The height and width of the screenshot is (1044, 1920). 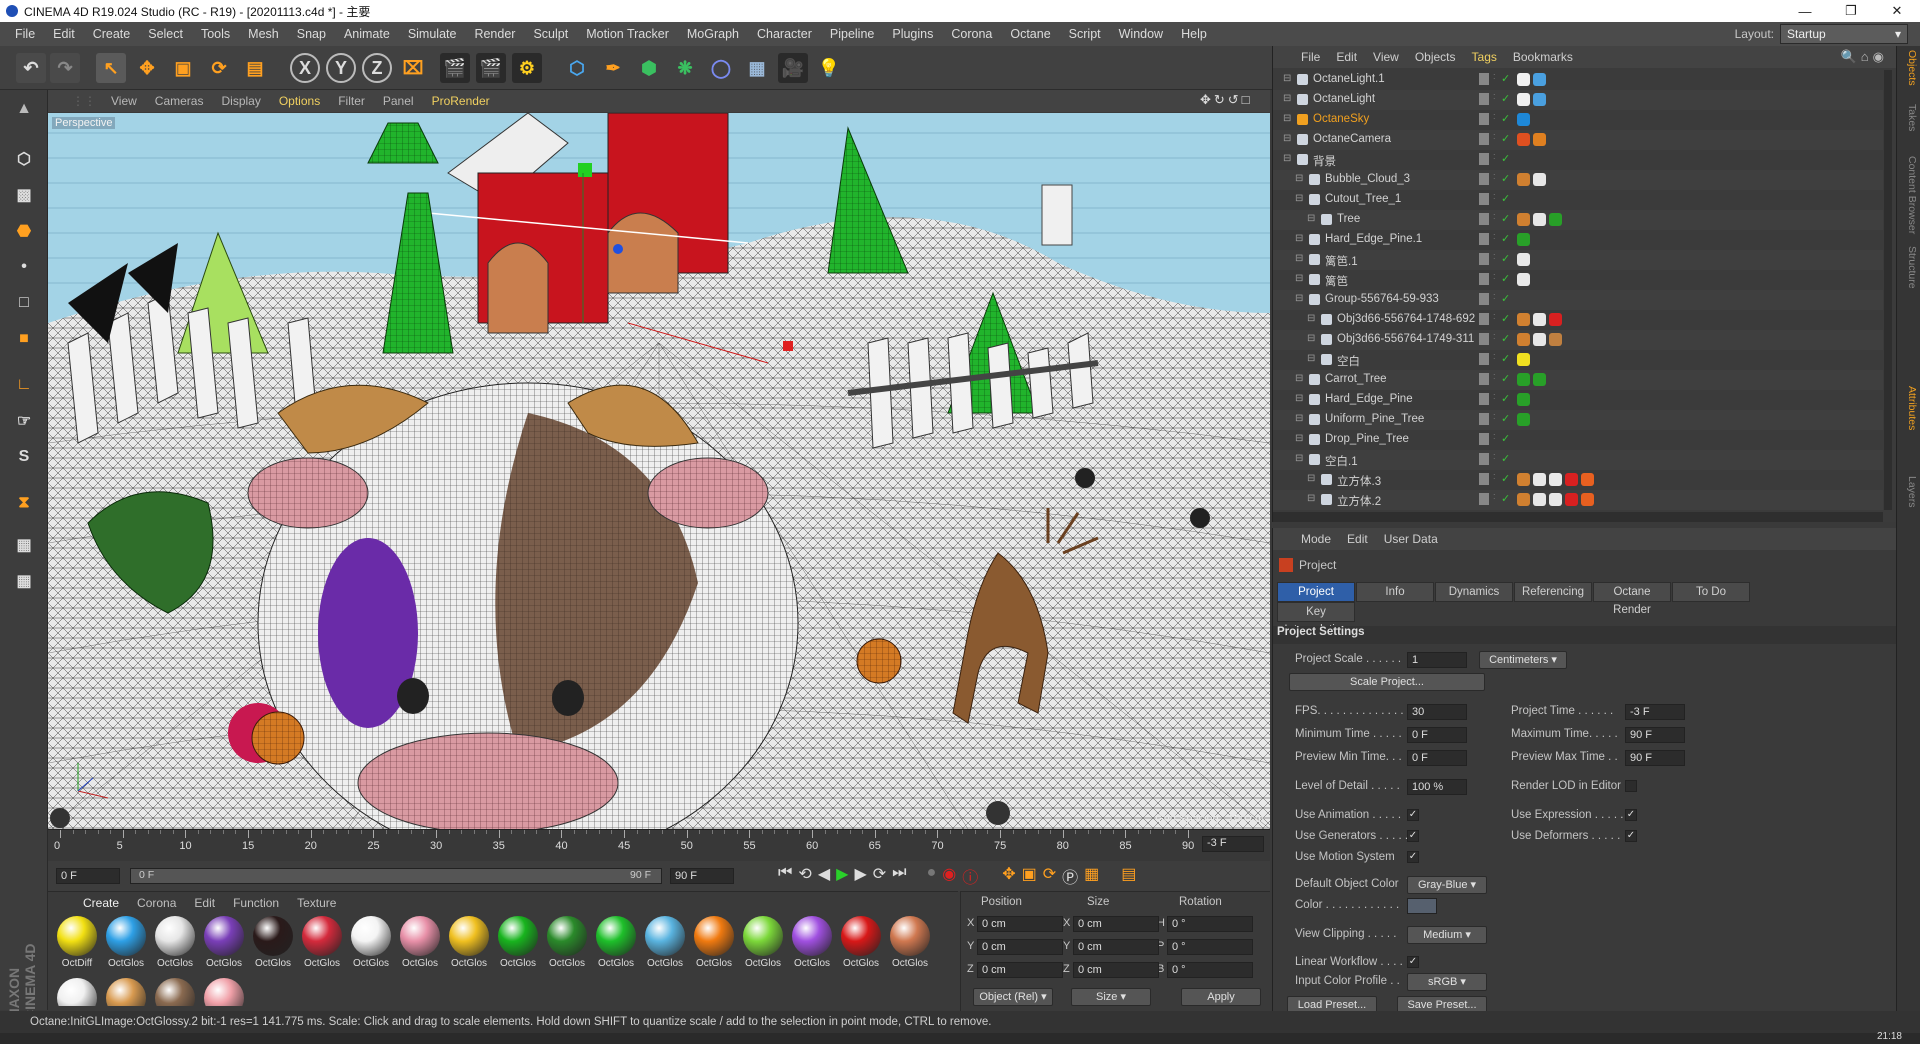 I want to click on use-expression-checkbox: ✓, so click(x=1631, y=815).